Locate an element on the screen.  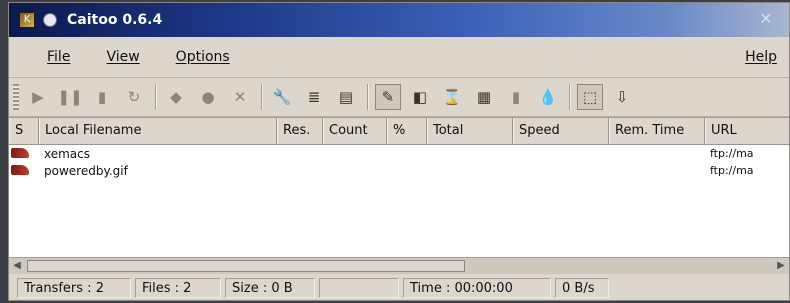
status-empty-field is located at coordinates (359, 288).